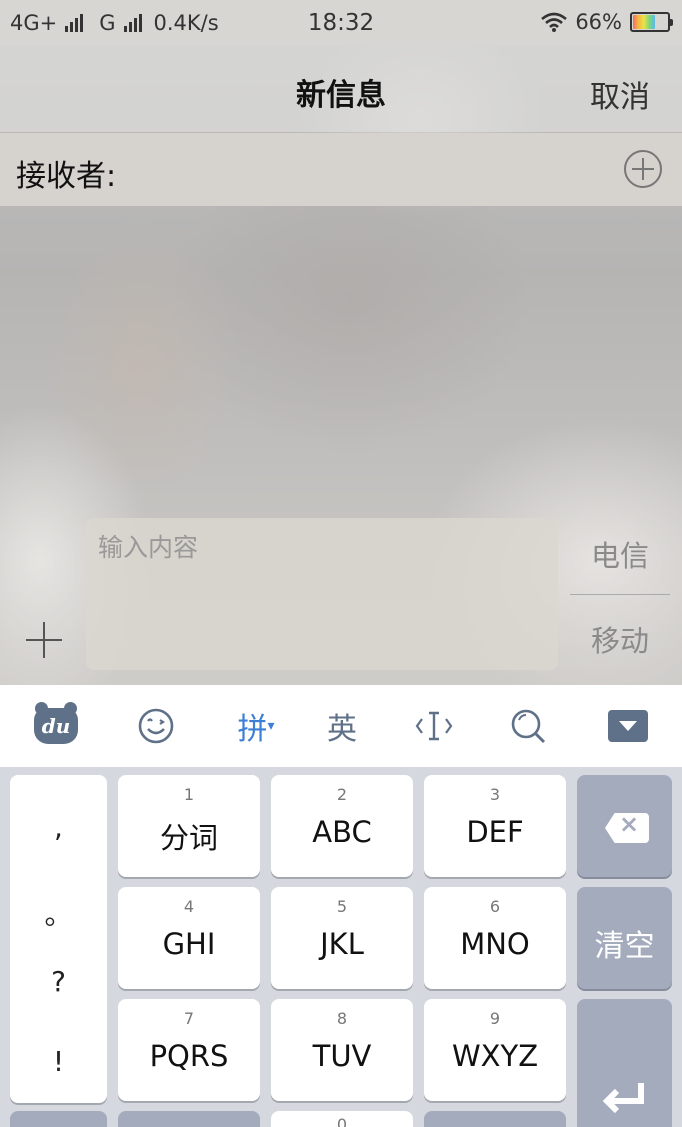  Describe the element at coordinates (58, 1061) in the screenshot. I see `punct-exclaim: !` at that location.